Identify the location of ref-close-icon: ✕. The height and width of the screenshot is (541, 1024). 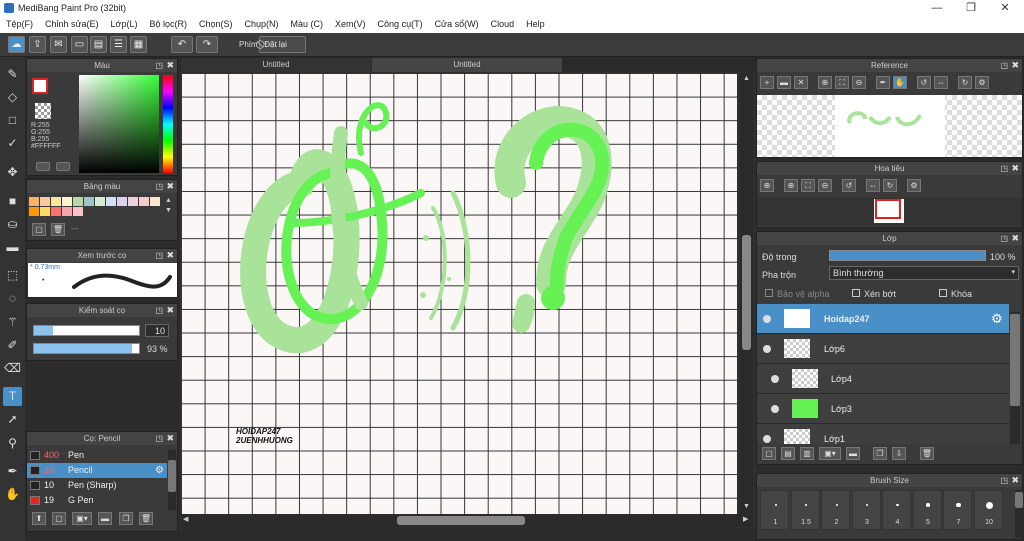
(801, 82).